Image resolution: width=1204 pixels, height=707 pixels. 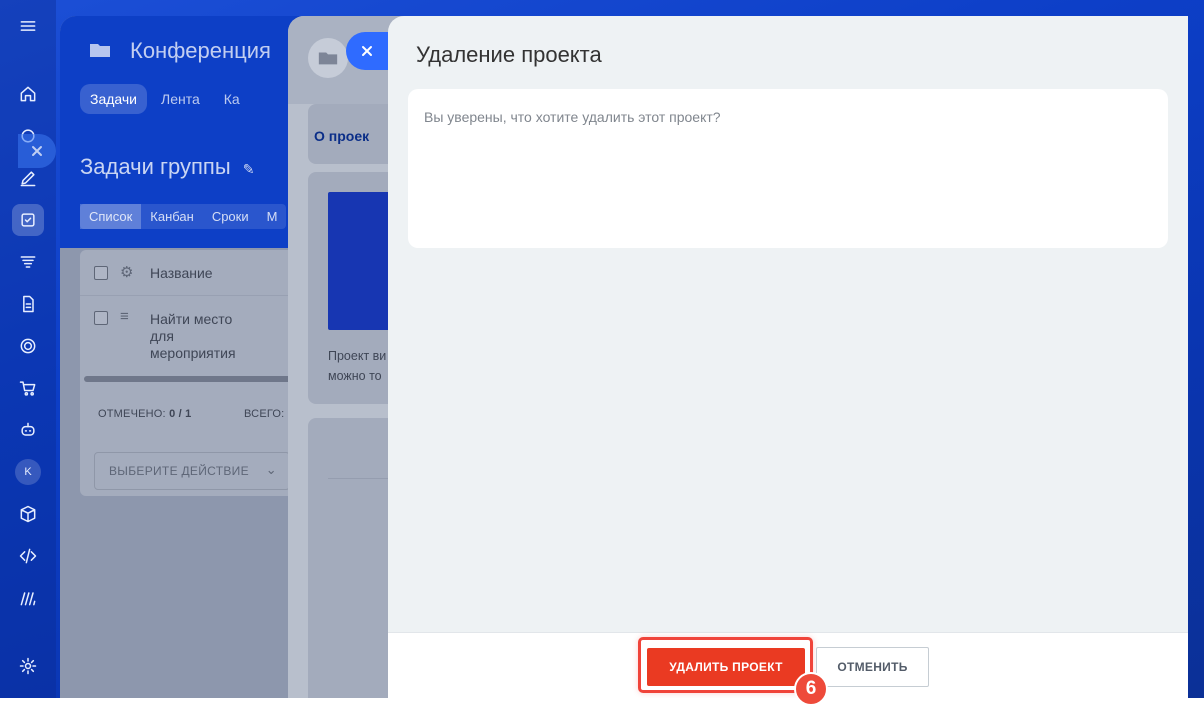 What do you see at coordinates (28, 304) in the screenshot?
I see `document-icon` at bounding box center [28, 304].